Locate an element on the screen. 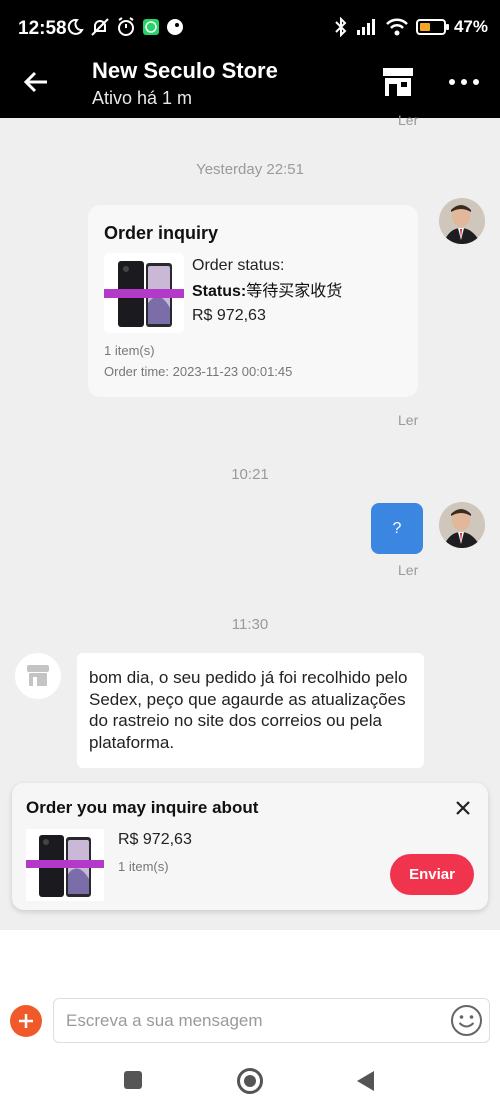 Image resolution: width=500 pixels, height=1111 pixels. back-button is located at coordinates (36, 82).